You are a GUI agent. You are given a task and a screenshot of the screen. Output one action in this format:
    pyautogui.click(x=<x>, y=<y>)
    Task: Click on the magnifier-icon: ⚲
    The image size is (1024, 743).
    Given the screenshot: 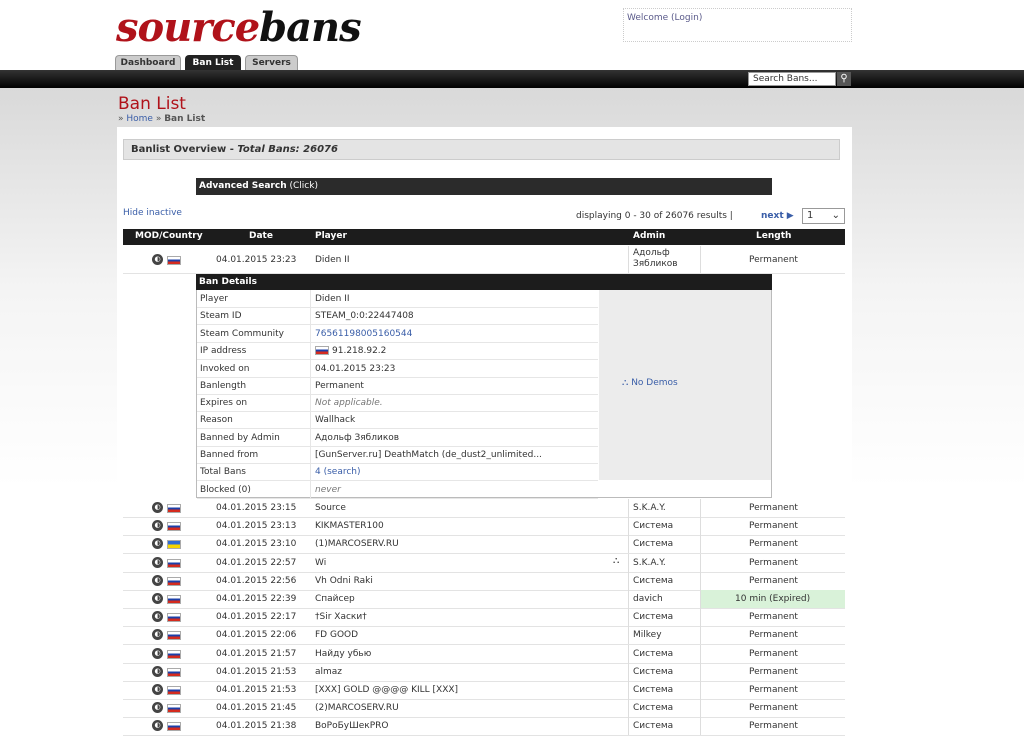 What is the action you would take?
    pyautogui.click(x=844, y=79)
    